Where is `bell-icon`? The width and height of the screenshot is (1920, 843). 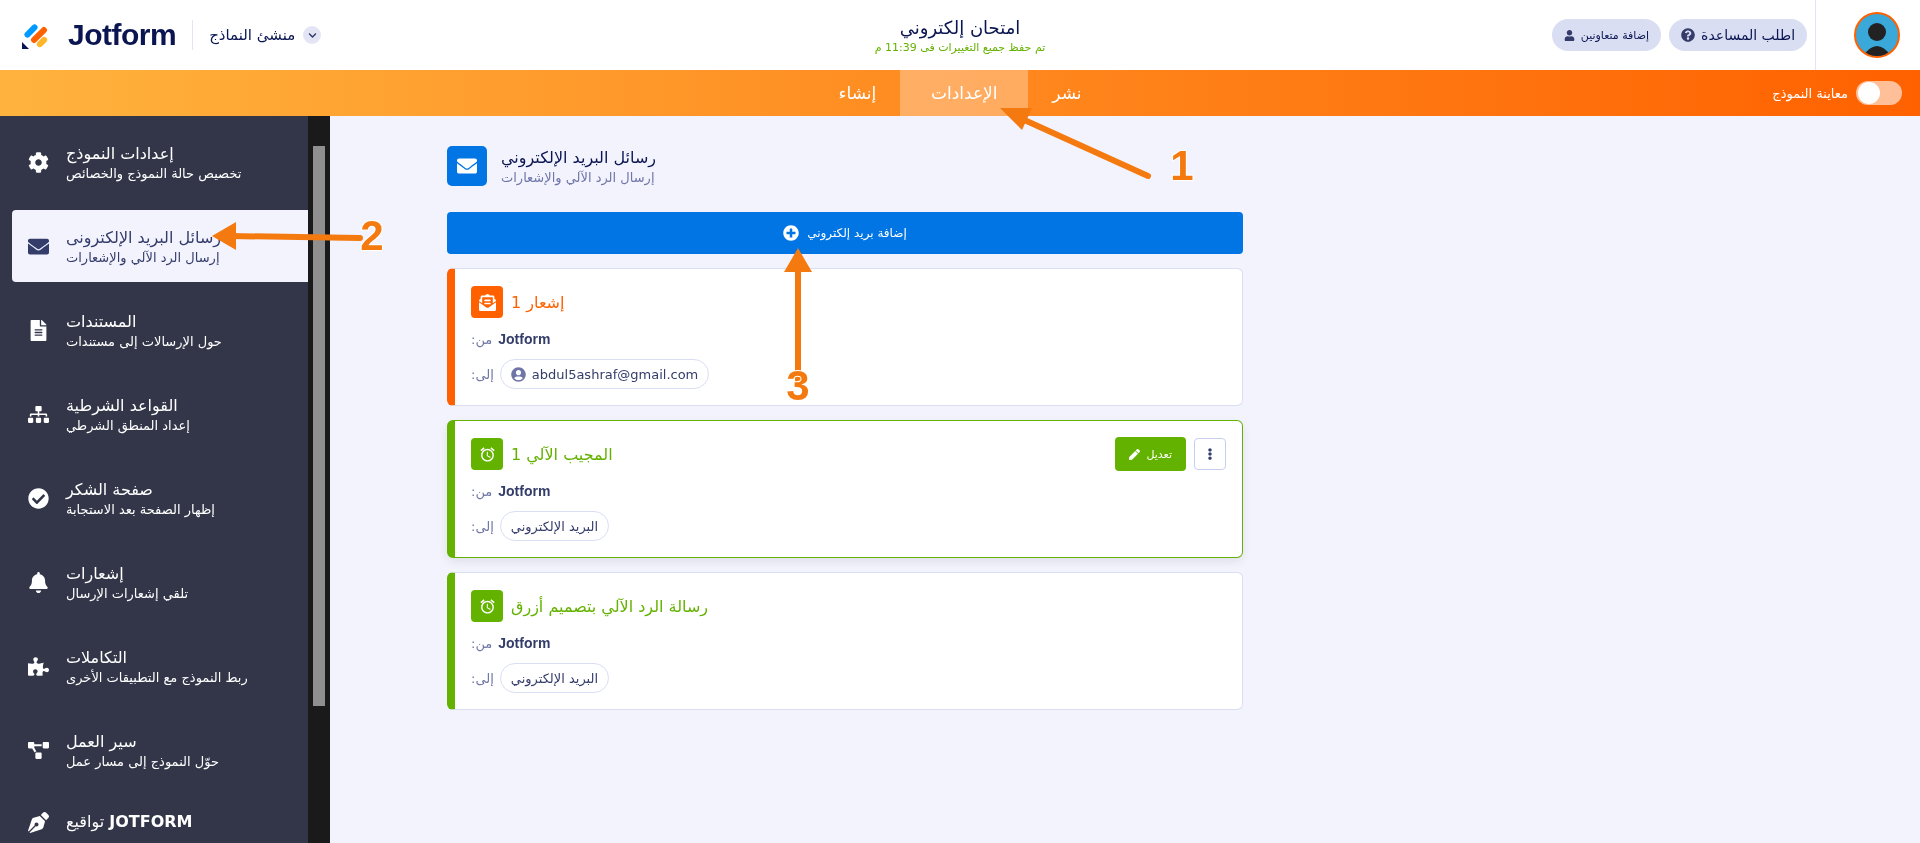
bell-icon is located at coordinates (38, 582).